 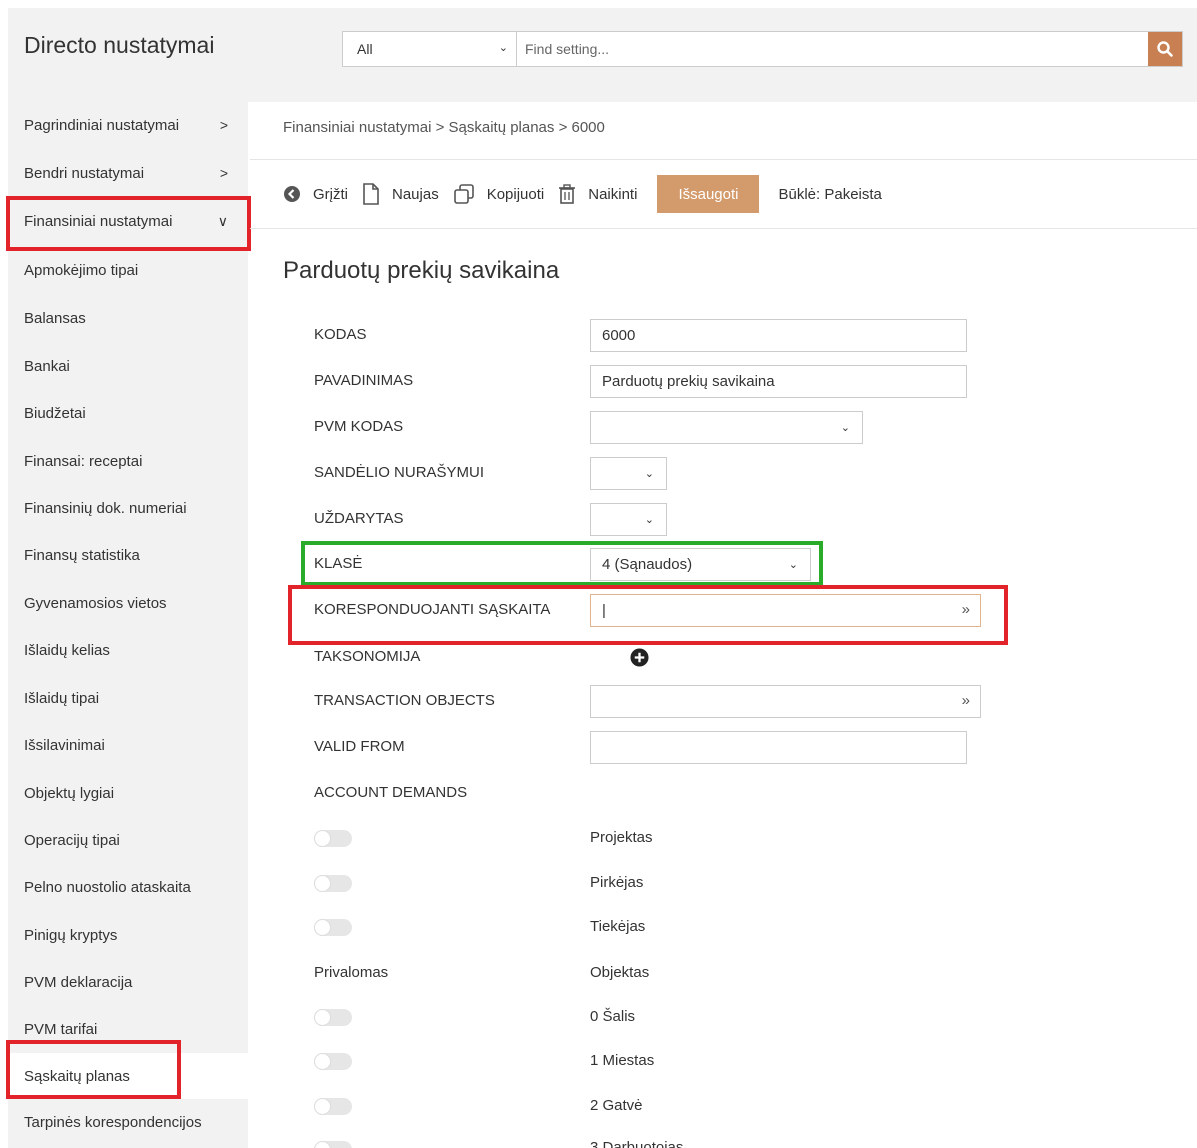 I want to click on uzdarytas-select: ⌄, so click(x=628, y=519).